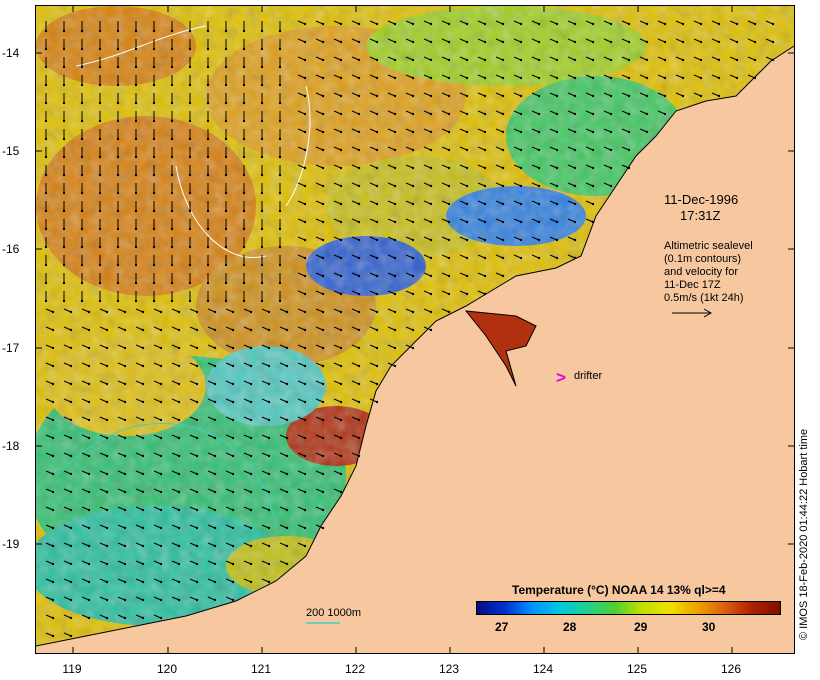  Describe the element at coordinates (804, 534) in the screenshot. I see `imos-credit: © IMOS 18-Feb-2020 01:44:22 Hobart time` at that location.